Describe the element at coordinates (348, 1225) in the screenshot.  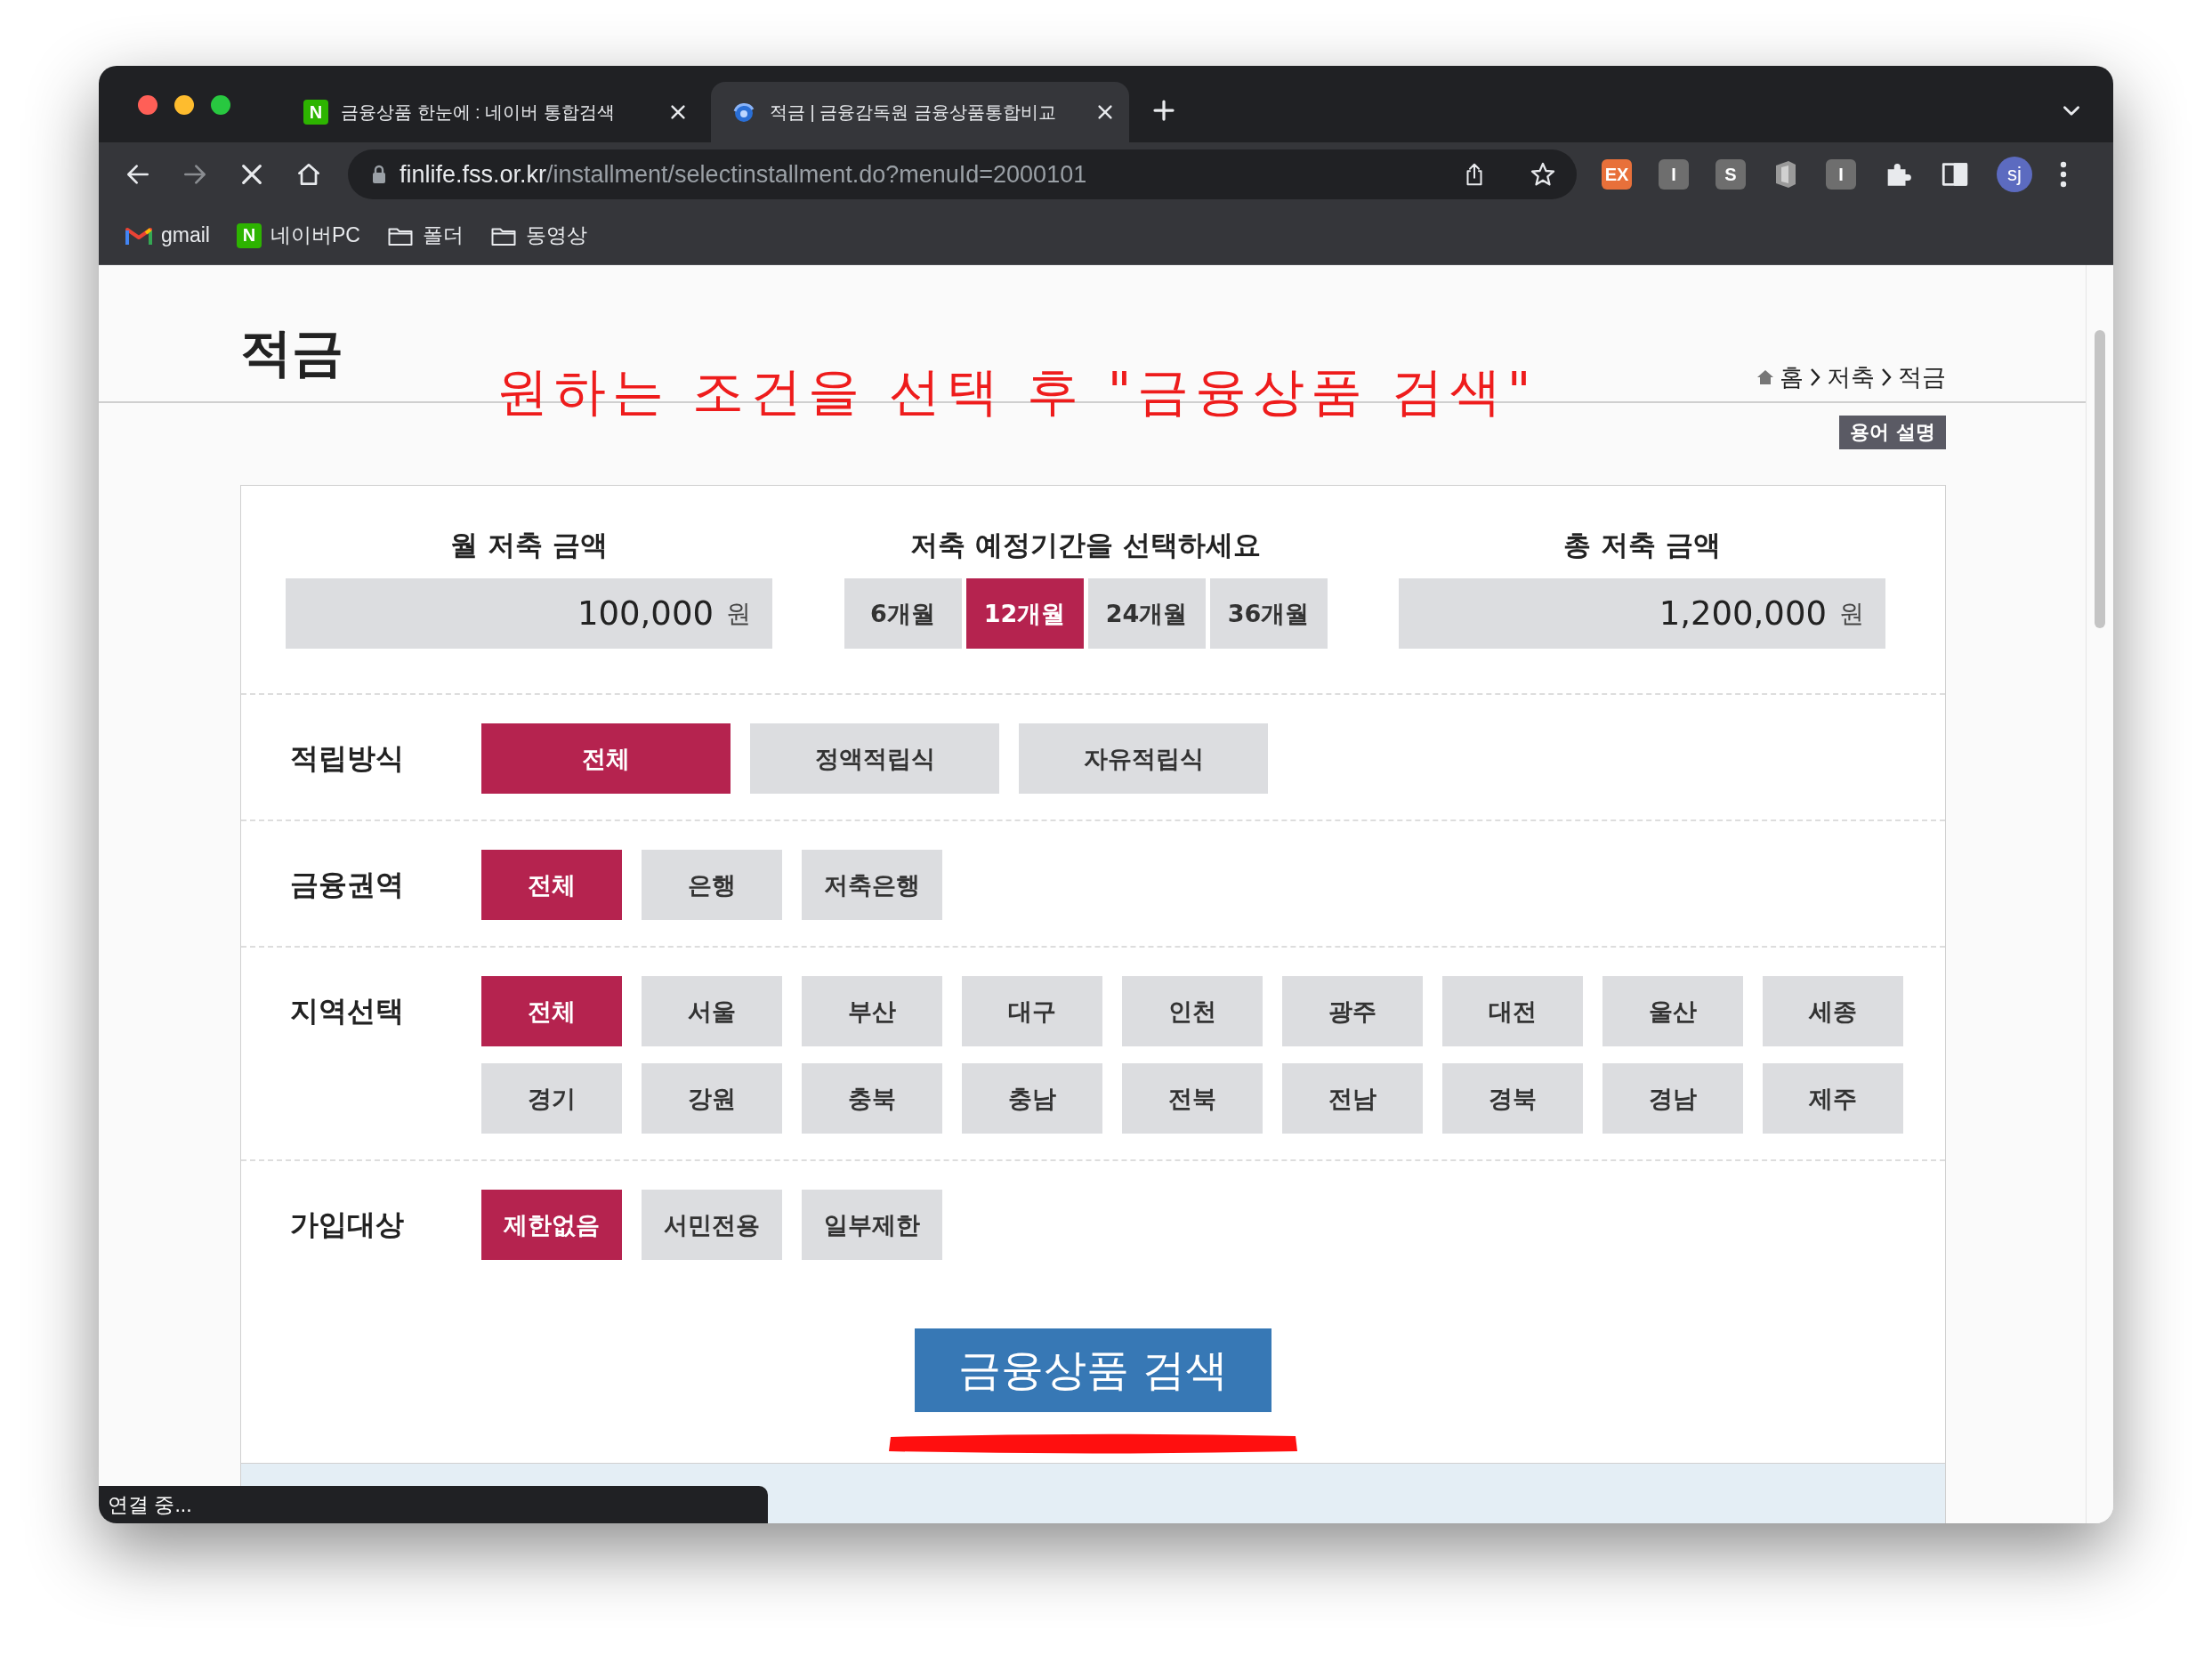
I see `filter-label: 가입대상` at that location.